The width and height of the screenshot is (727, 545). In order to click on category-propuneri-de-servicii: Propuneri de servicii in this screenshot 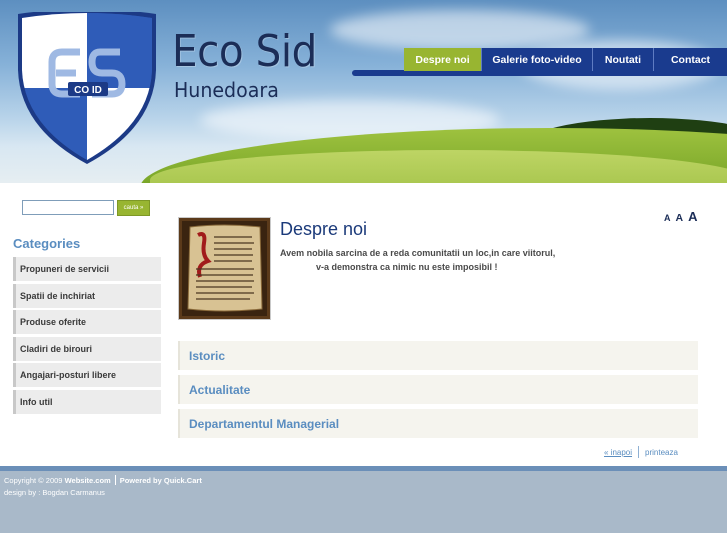, I will do `click(87, 269)`.